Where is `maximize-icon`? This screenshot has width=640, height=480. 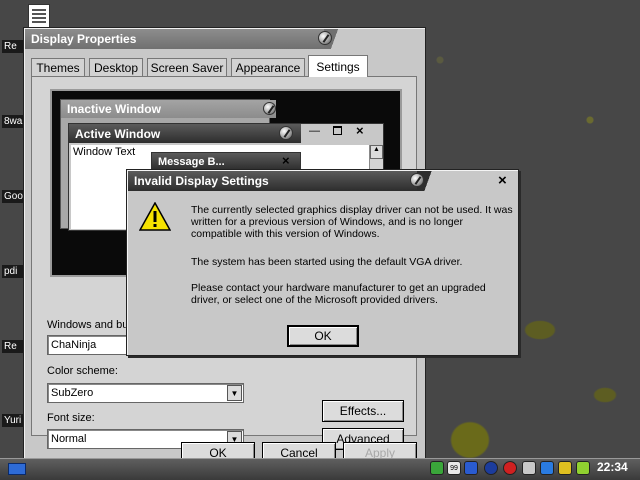
maximize-icon is located at coordinates (337, 130).